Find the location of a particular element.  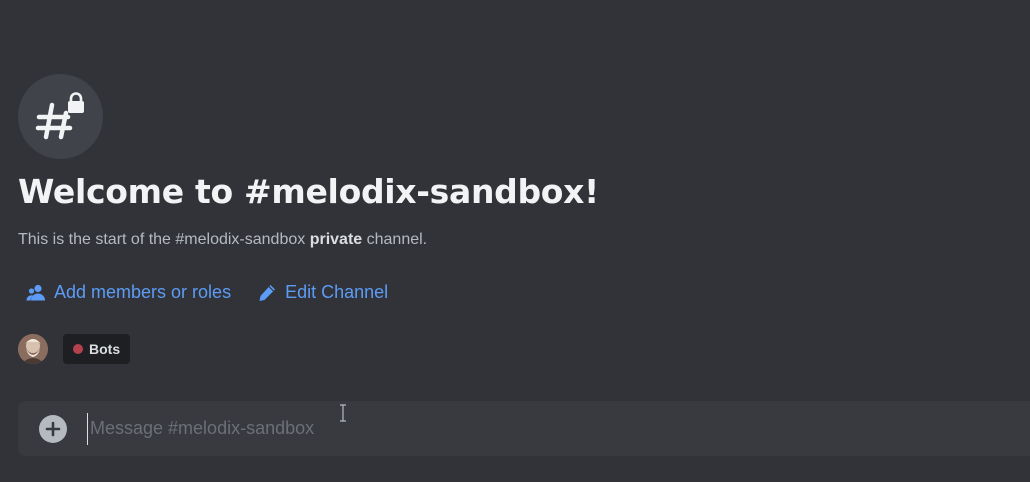

channel-members: Bots is located at coordinates (74, 349).